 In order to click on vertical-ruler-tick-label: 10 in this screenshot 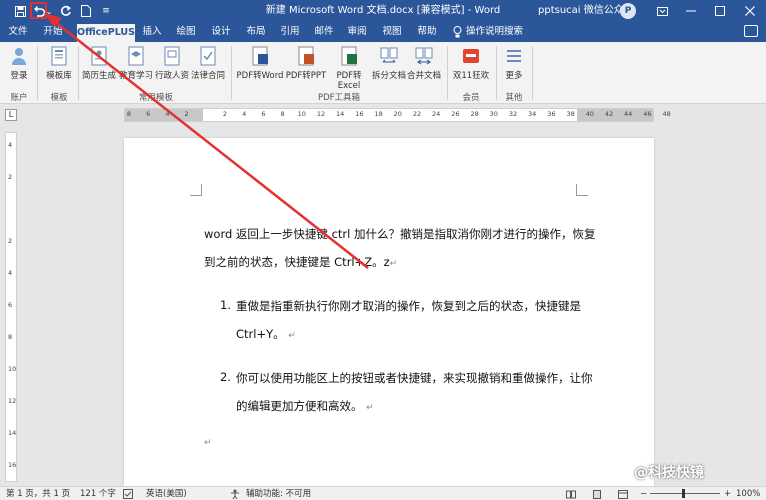, I will do `click(12, 369)`.